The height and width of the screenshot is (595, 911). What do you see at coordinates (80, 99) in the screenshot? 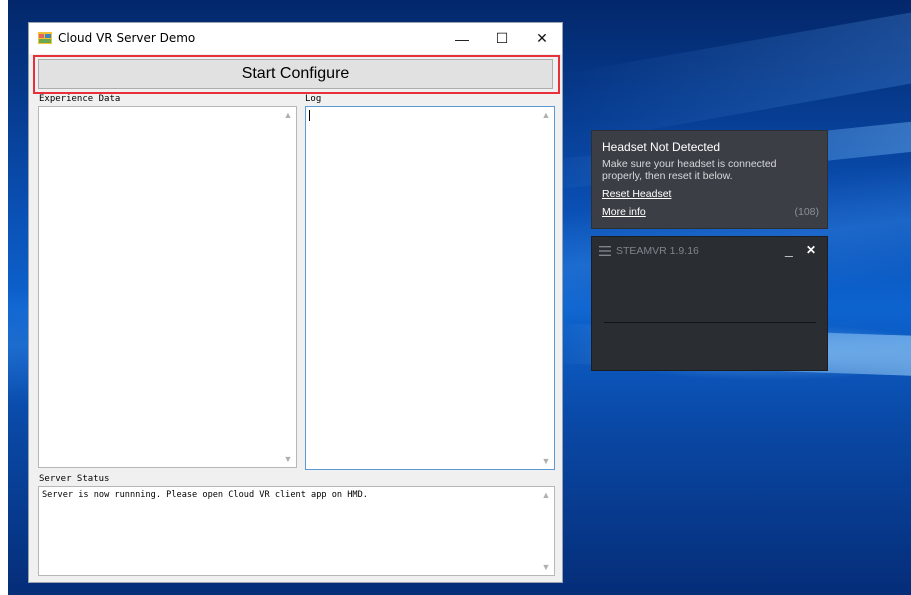
I see `experience-data-label: Experience Data` at bounding box center [80, 99].